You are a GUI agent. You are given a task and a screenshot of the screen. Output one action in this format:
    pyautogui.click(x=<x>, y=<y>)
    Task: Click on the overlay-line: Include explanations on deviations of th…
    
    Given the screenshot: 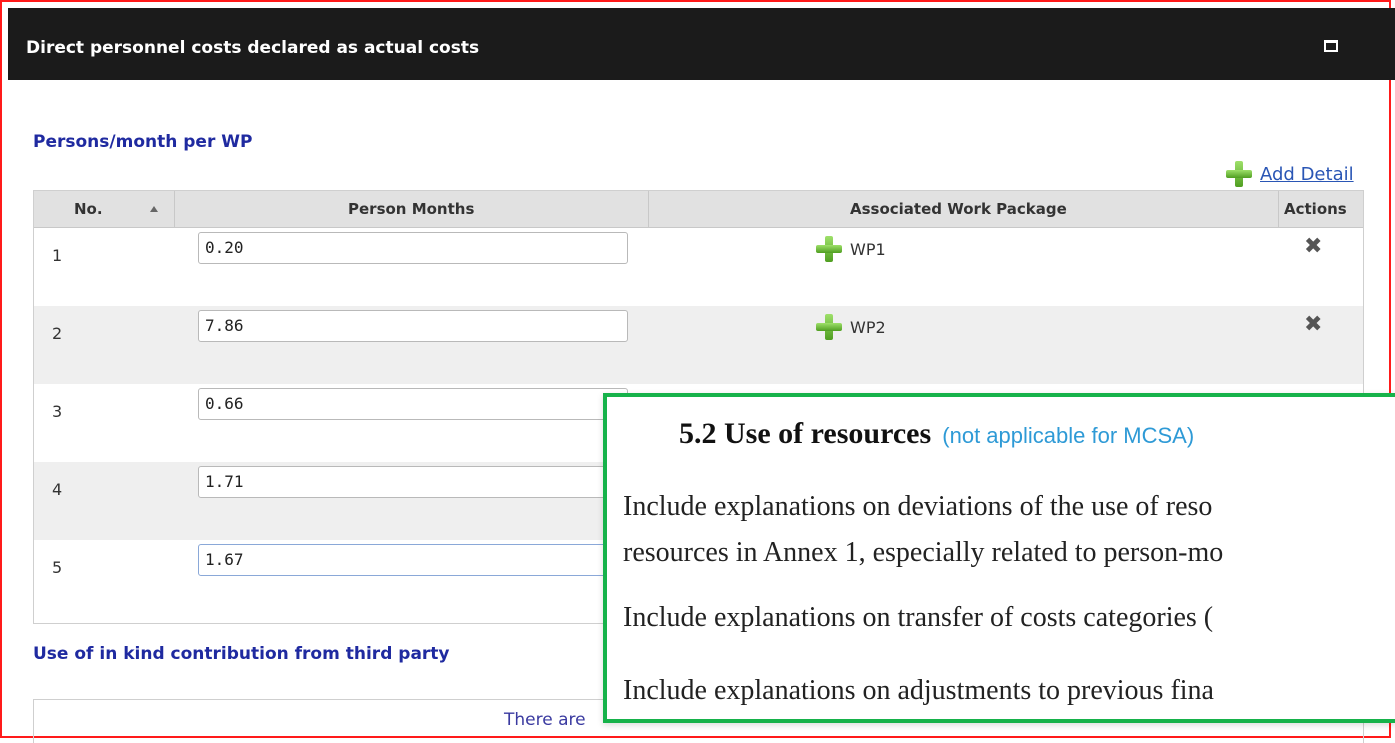 What is the action you would take?
    pyautogui.click(x=918, y=506)
    